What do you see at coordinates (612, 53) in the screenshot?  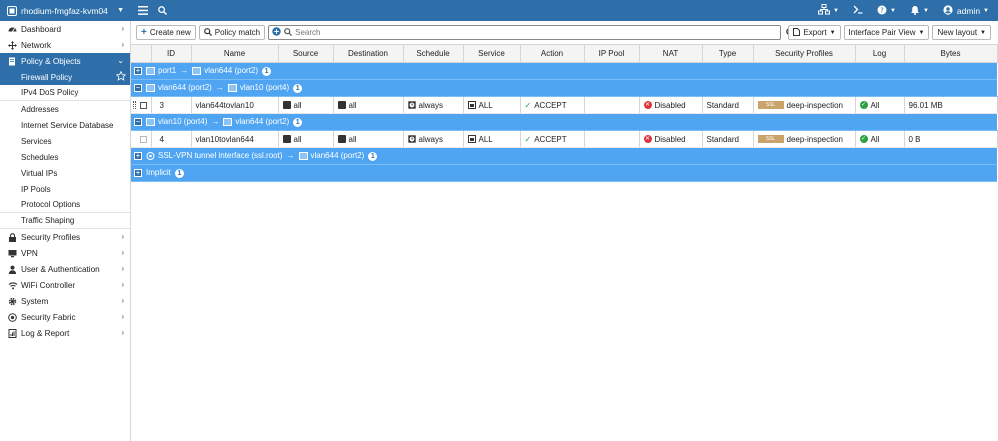 I see `column-header-ip-pool: IP Pool` at bounding box center [612, 53].